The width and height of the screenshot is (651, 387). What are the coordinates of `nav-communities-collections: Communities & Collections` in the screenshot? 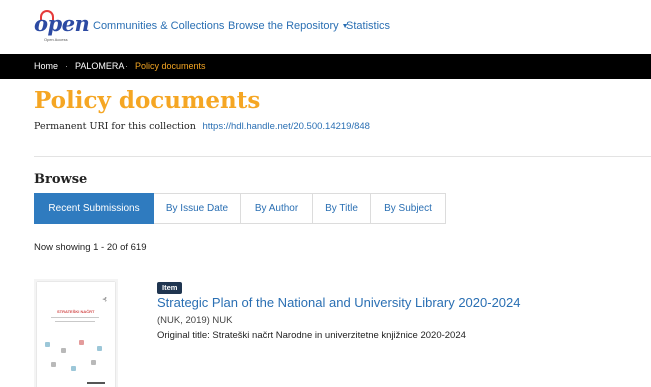 It's located at (158, 26).